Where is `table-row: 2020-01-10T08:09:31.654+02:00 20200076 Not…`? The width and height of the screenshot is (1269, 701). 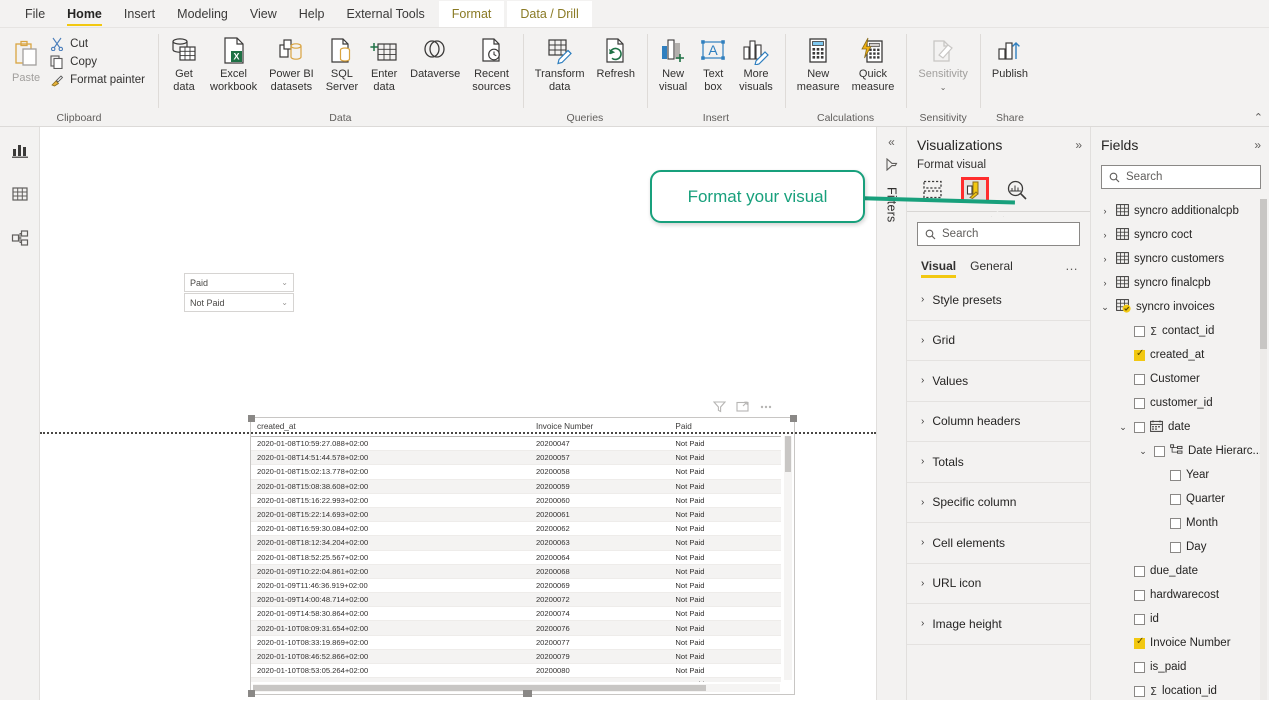 table-row: 2020-01-10T08:09:31.654+02:00 20200076 Not… is located at coordinates (516, 628).